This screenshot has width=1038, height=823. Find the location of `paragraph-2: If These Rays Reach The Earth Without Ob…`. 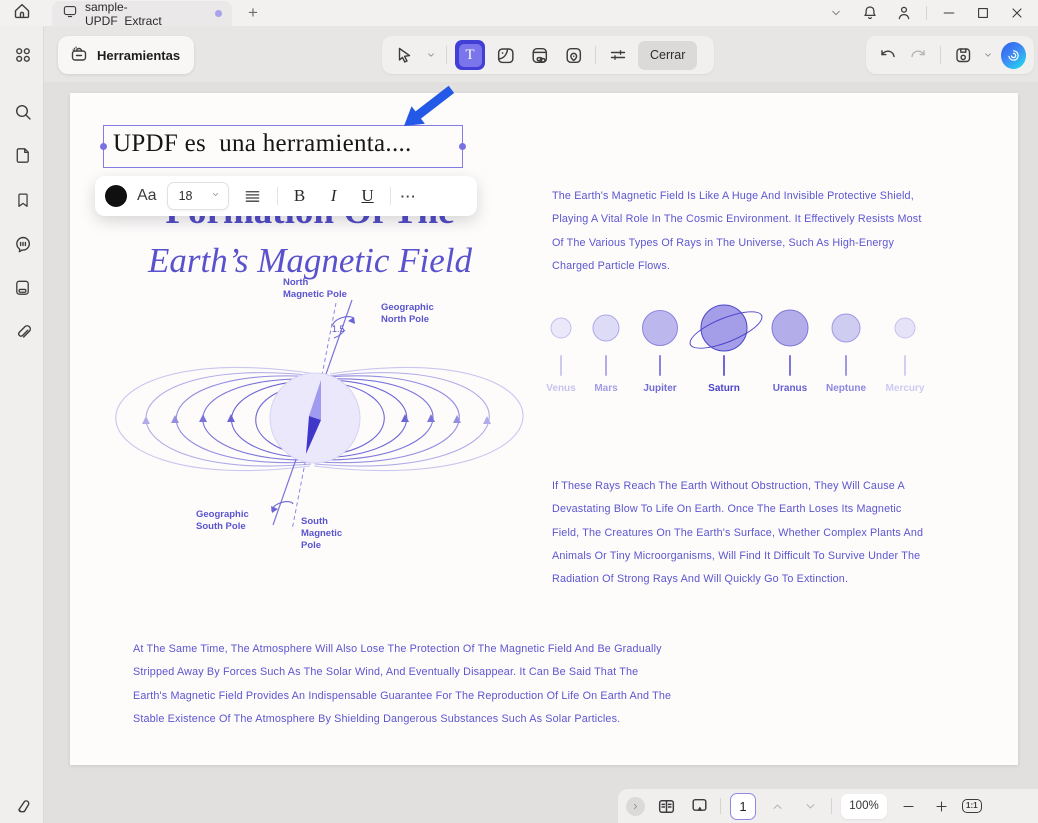

paragraph-2: If These Rays Reach The Earth Without Ob… is located at coordinates (739, 533).